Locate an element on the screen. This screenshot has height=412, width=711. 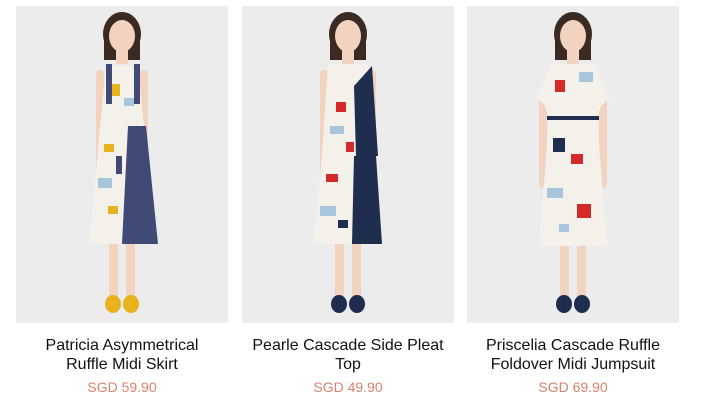
product-title-line: Ruffle Midi Skirt is located at coordinates (122, 364).